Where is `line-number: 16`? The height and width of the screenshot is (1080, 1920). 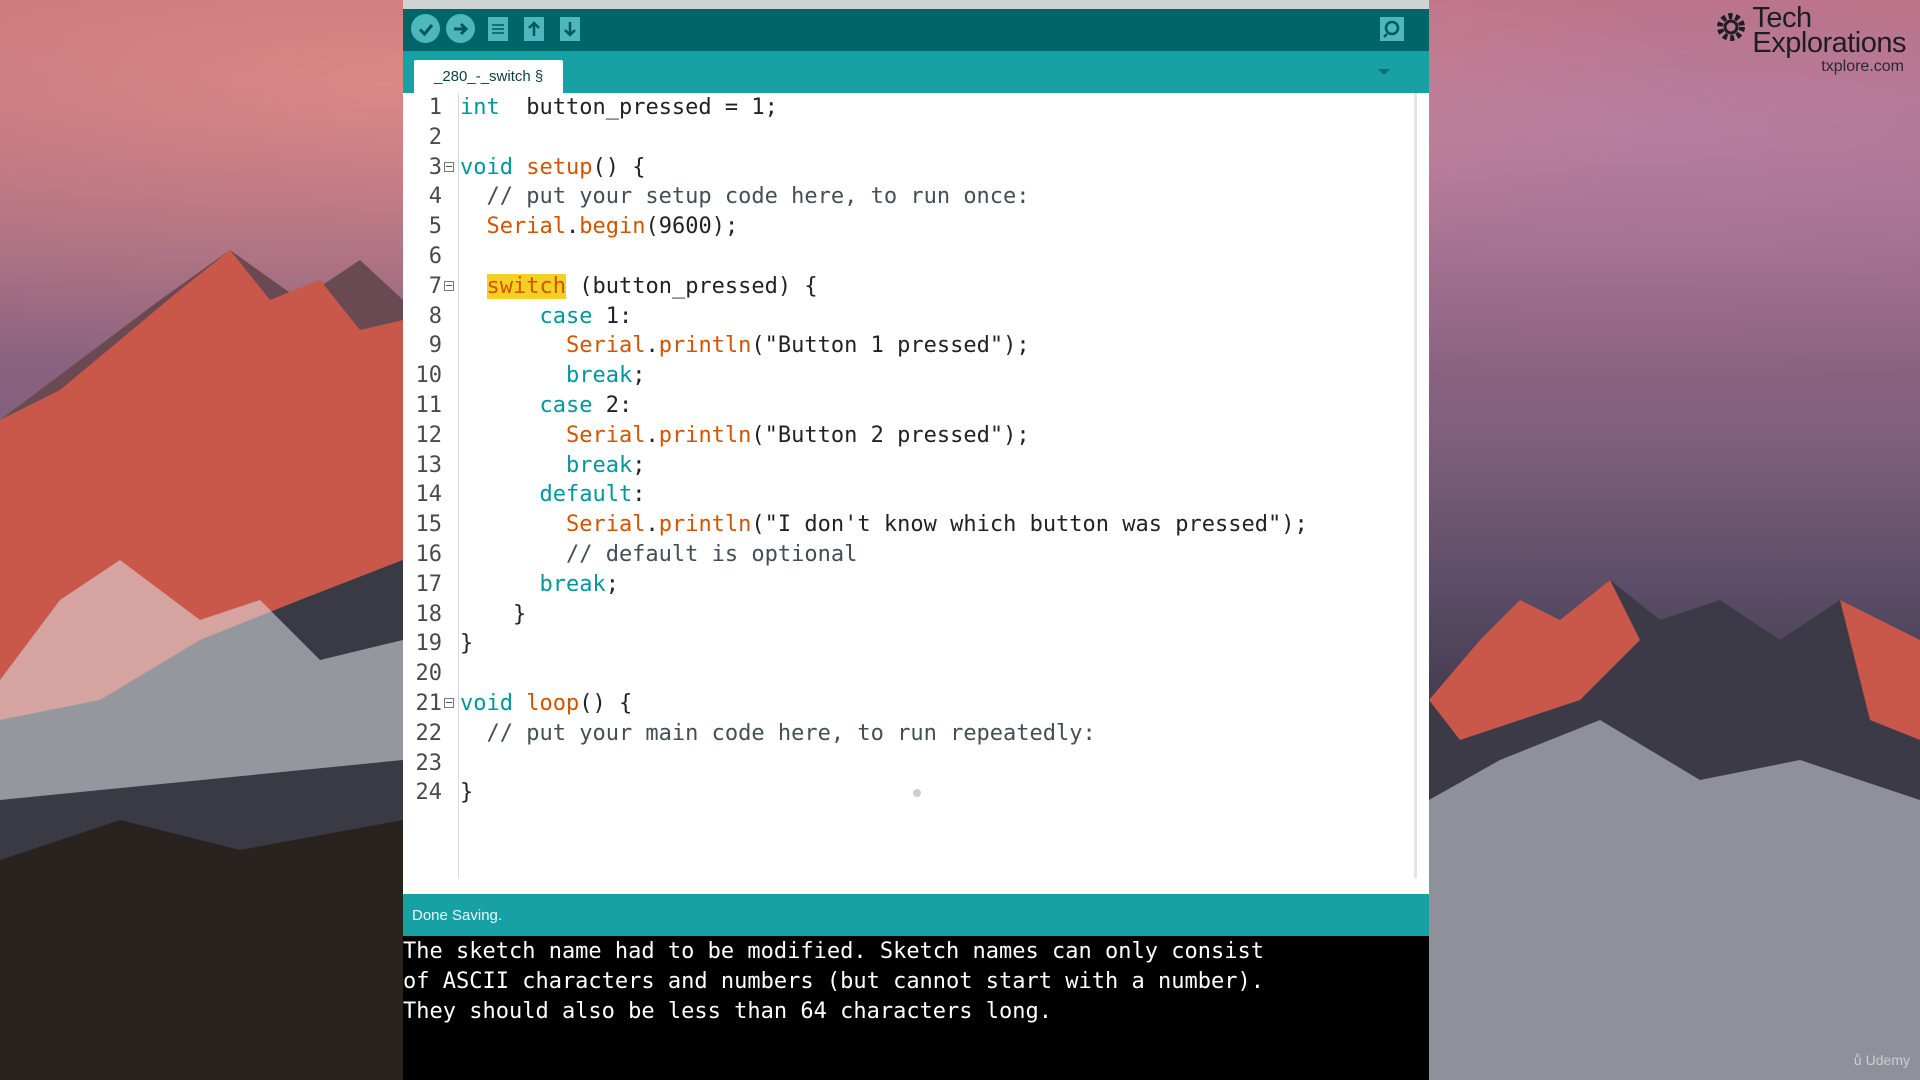 line-number: 16 is located at coordinates (429, 554).